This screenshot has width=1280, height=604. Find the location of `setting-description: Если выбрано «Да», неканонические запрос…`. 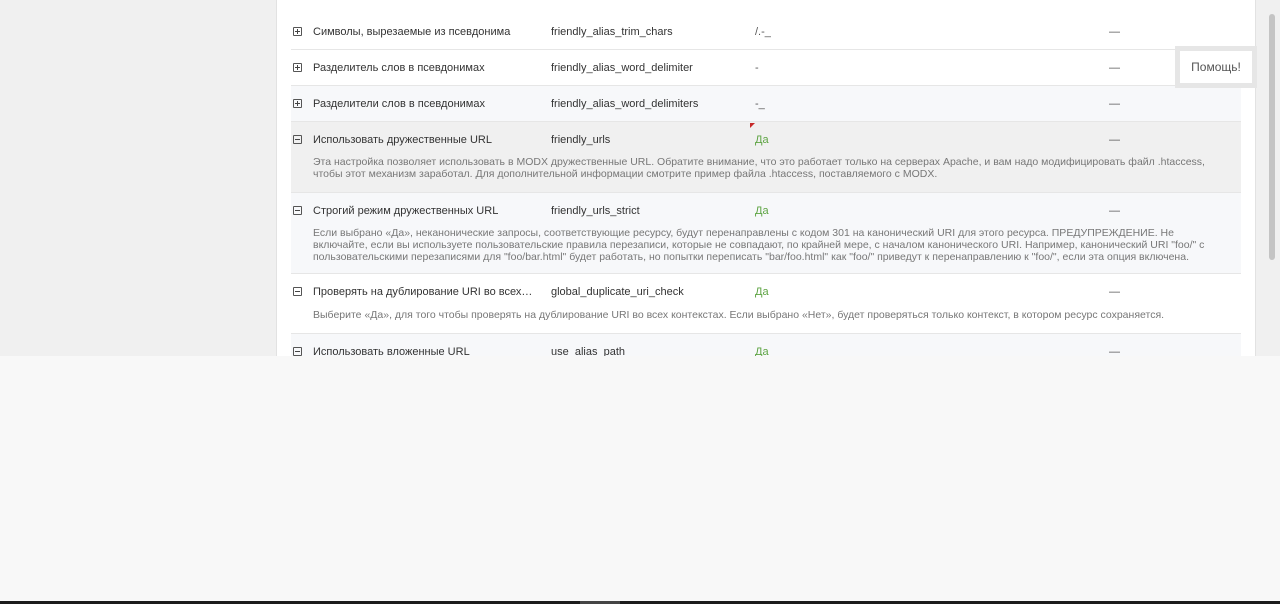

setting-description: Если выбрано «Да», неканонические запрос… is located at coordinates (759, 245).